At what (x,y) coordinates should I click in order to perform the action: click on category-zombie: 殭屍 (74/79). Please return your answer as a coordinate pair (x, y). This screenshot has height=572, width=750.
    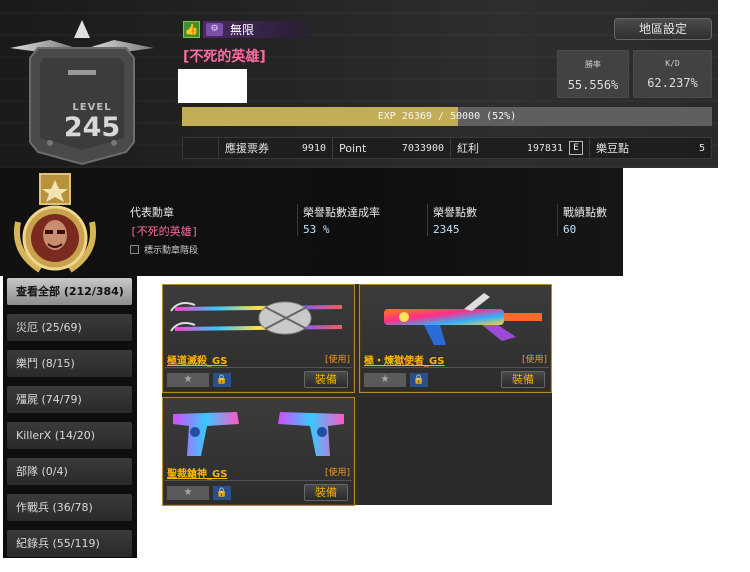
    Looking at the image, I should click on (69, 399).